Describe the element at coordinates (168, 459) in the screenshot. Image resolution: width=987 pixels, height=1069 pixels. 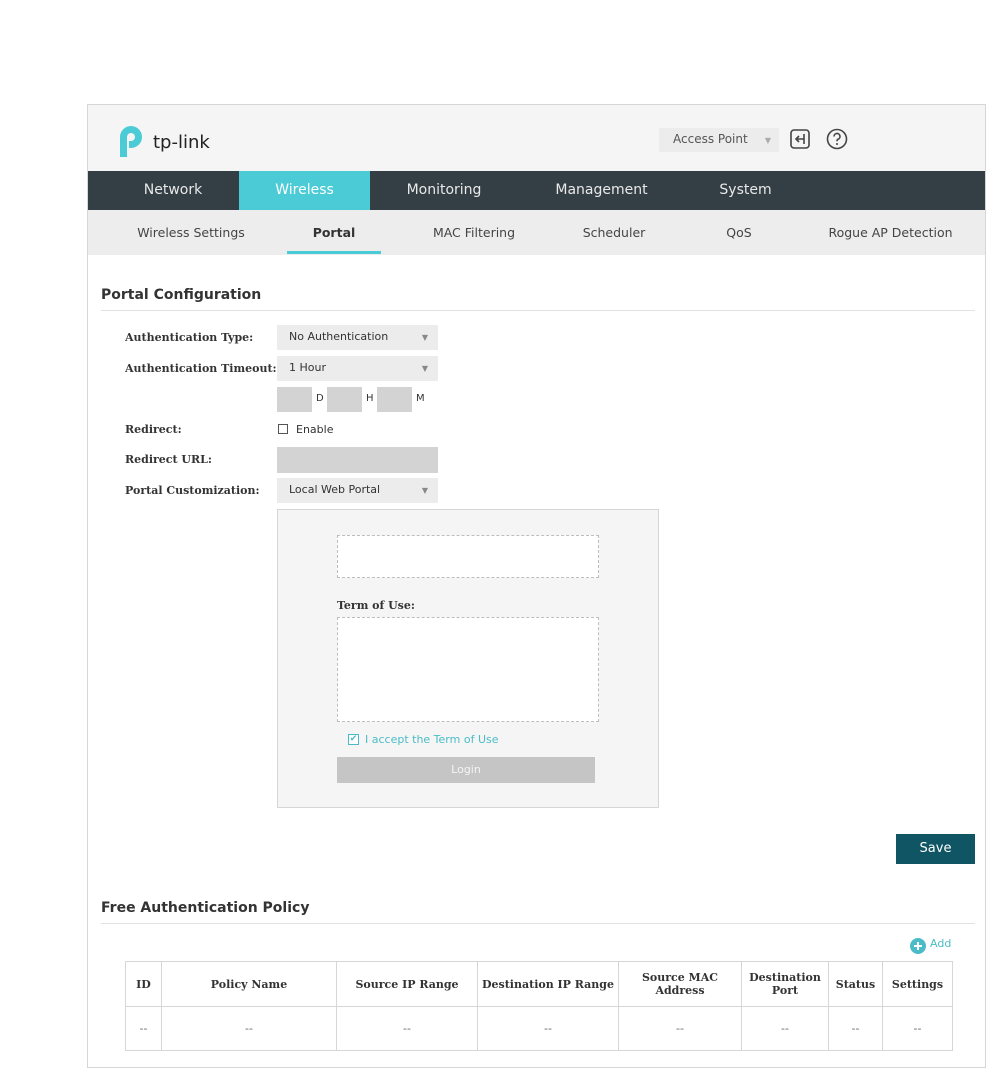
I see `redirect-url-label: Redirect URL:` at that location.